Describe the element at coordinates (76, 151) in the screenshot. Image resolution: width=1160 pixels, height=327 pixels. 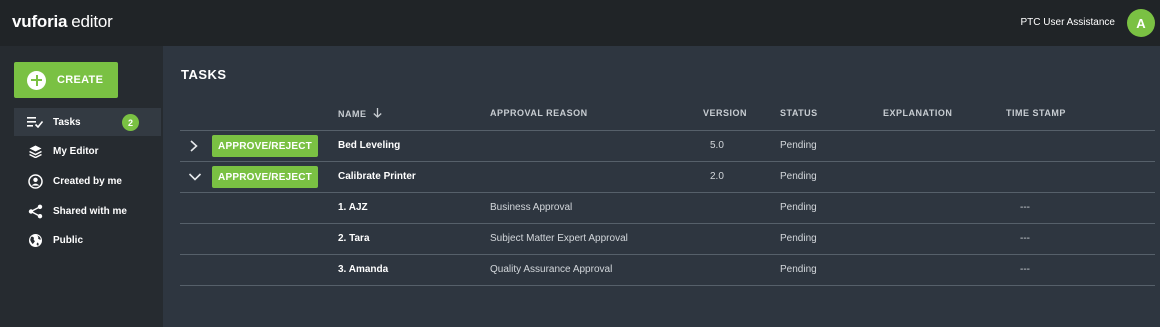
I see `sidebar-item-label: My Editor` at that location.